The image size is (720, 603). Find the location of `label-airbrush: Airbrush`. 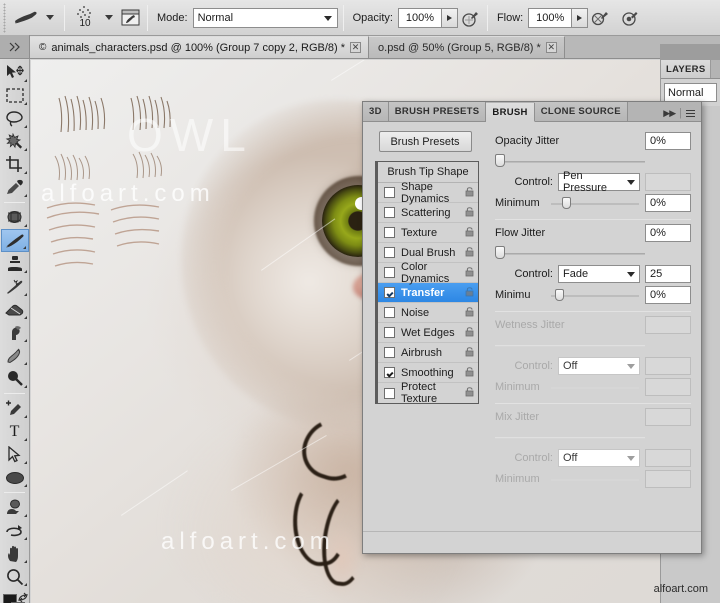

label-airbrush: Airbrush is located at coordinates (421, 352).